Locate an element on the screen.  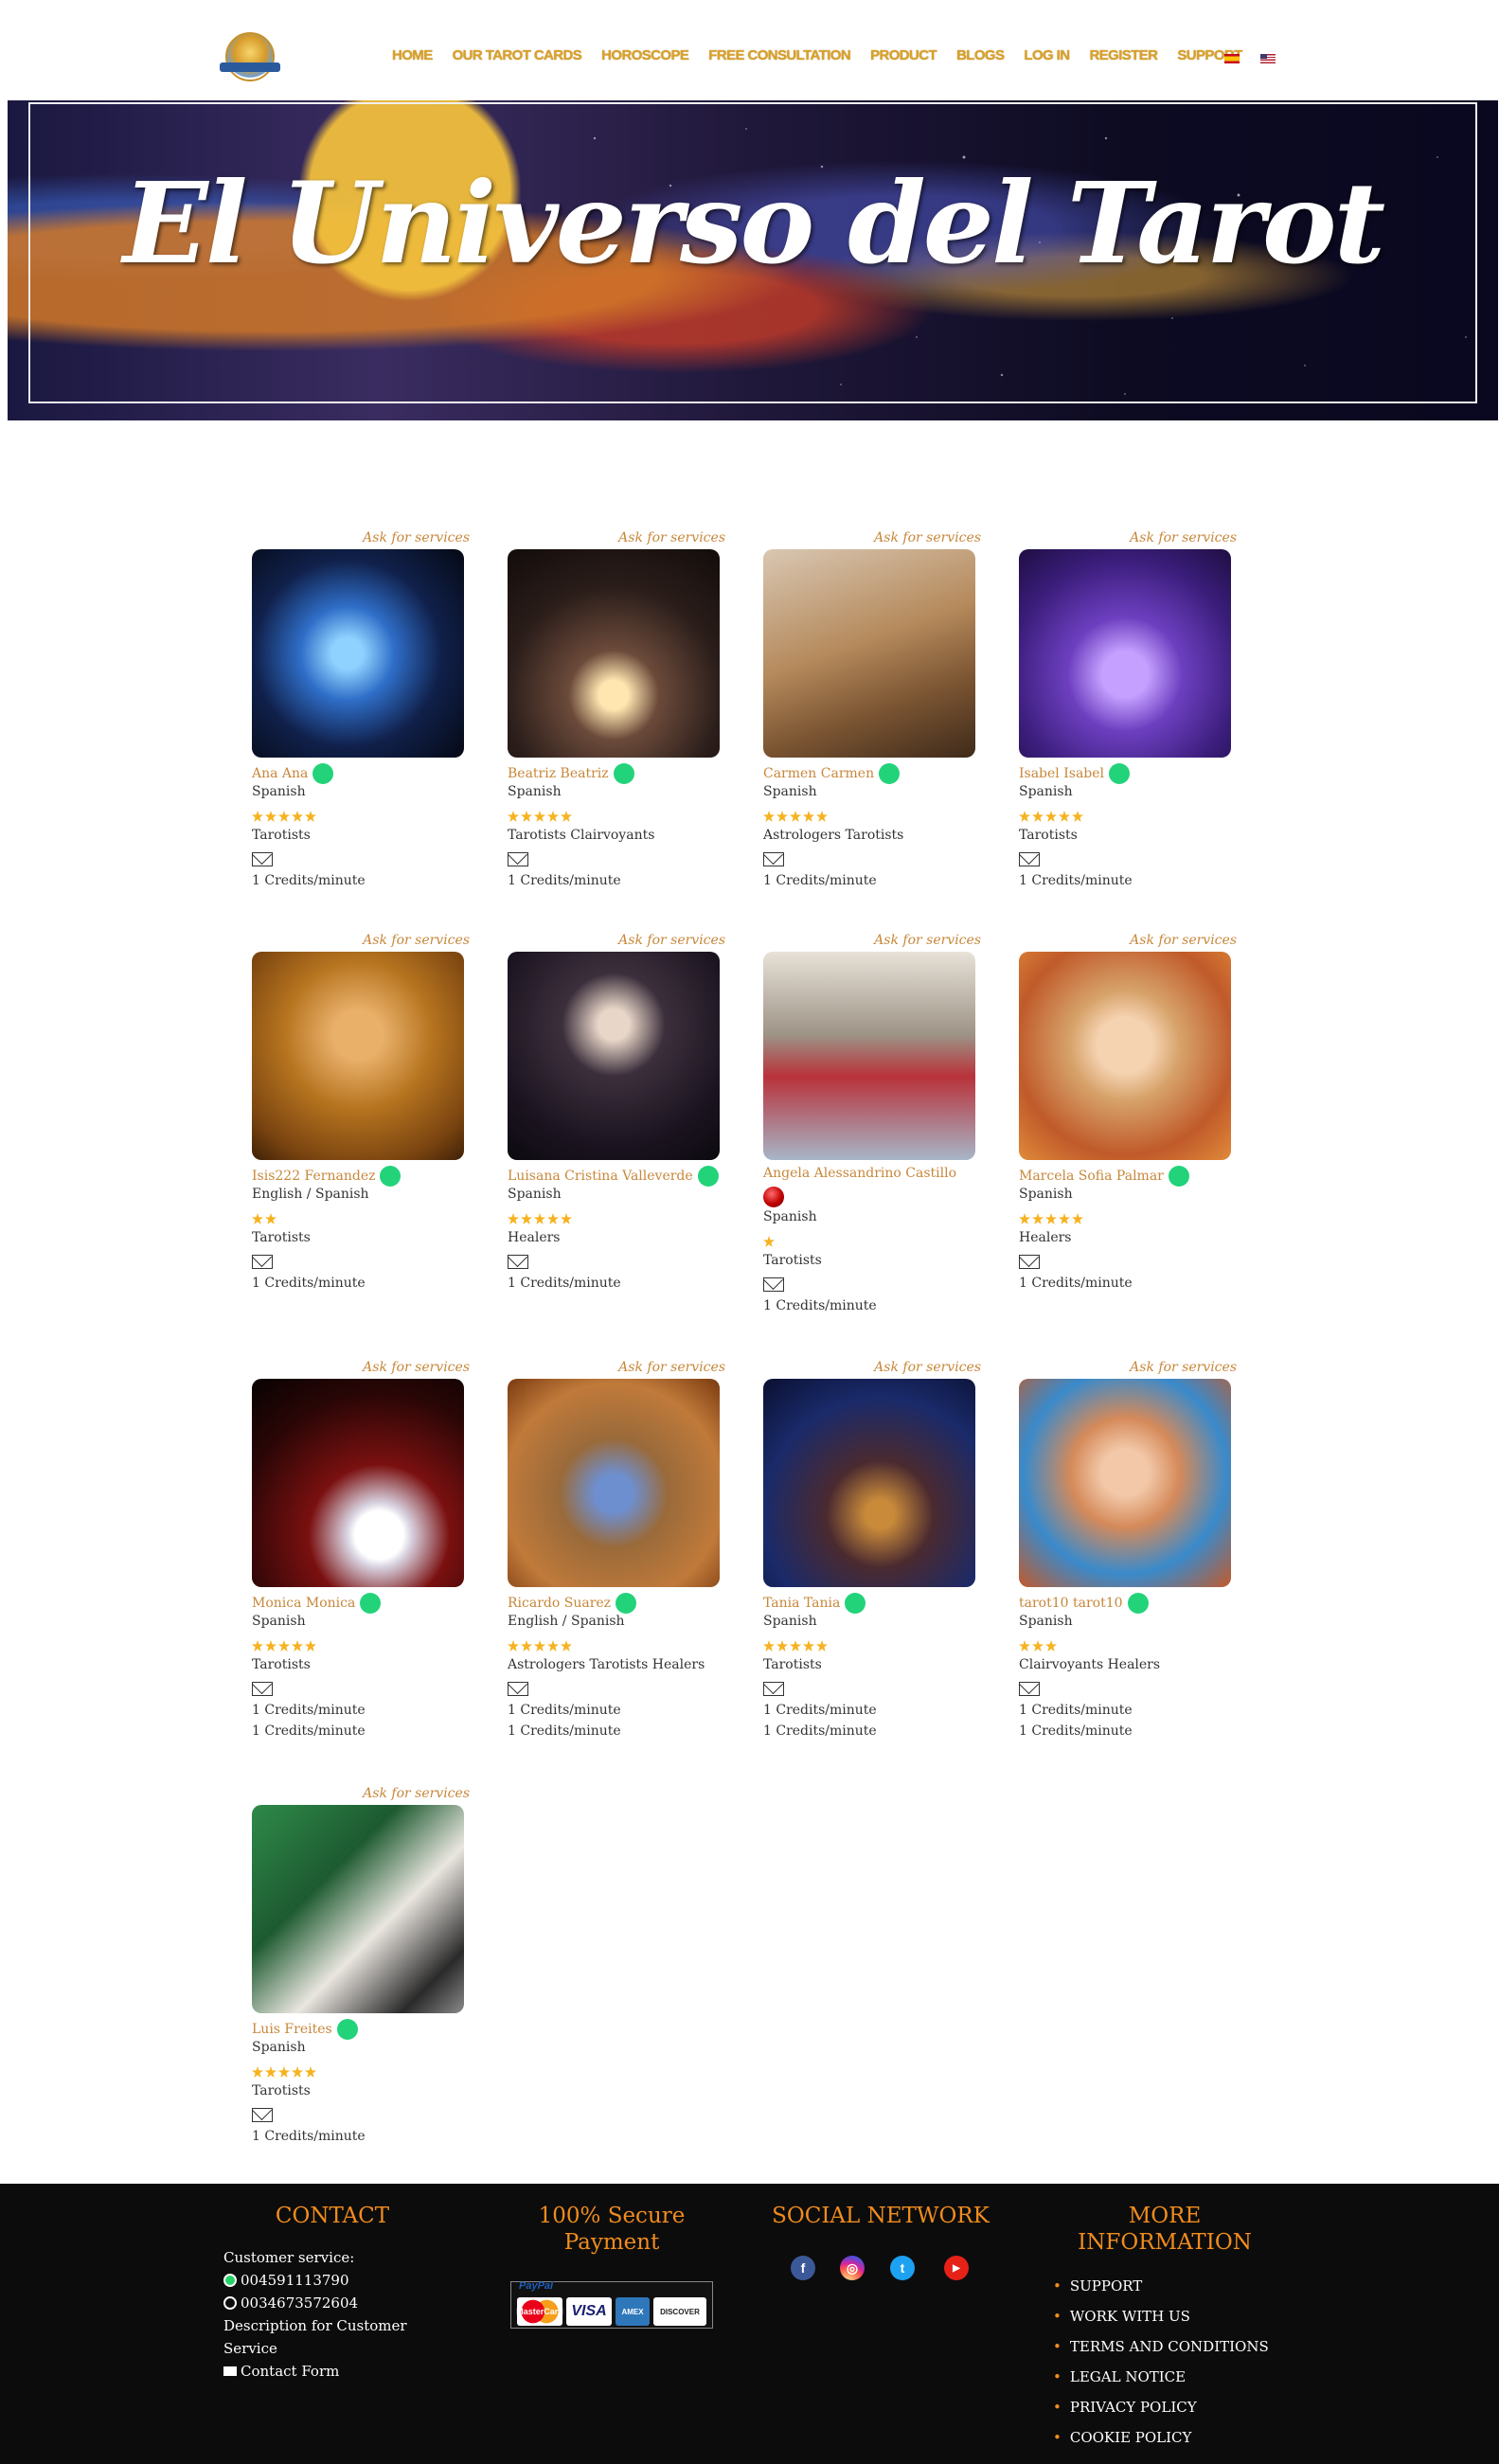
contact-form-link: Contact Form is located at coordinates (327, 2371).